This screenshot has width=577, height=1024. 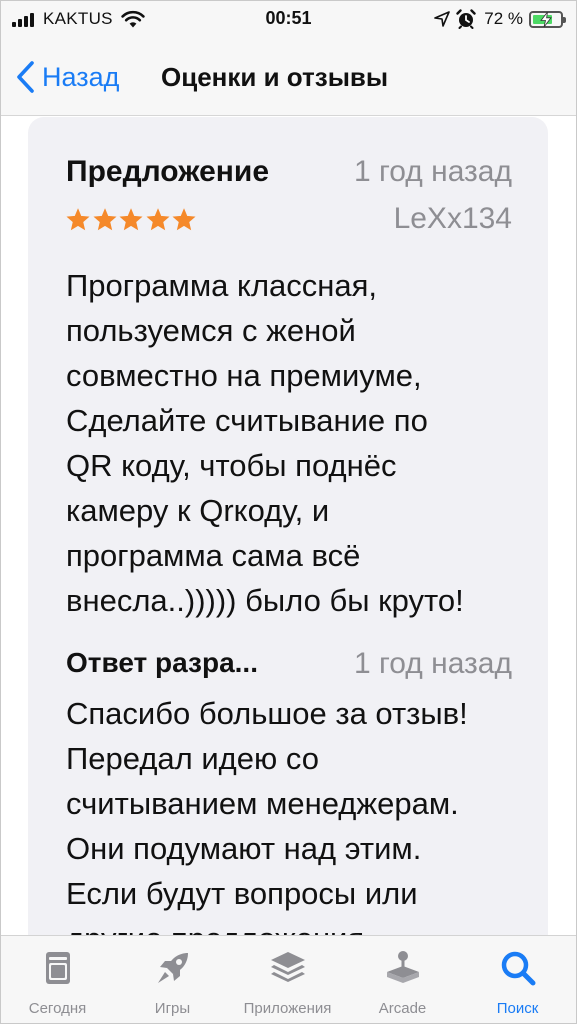 I want to click on tab-apps: Приложения, so click(x=287, y=980).